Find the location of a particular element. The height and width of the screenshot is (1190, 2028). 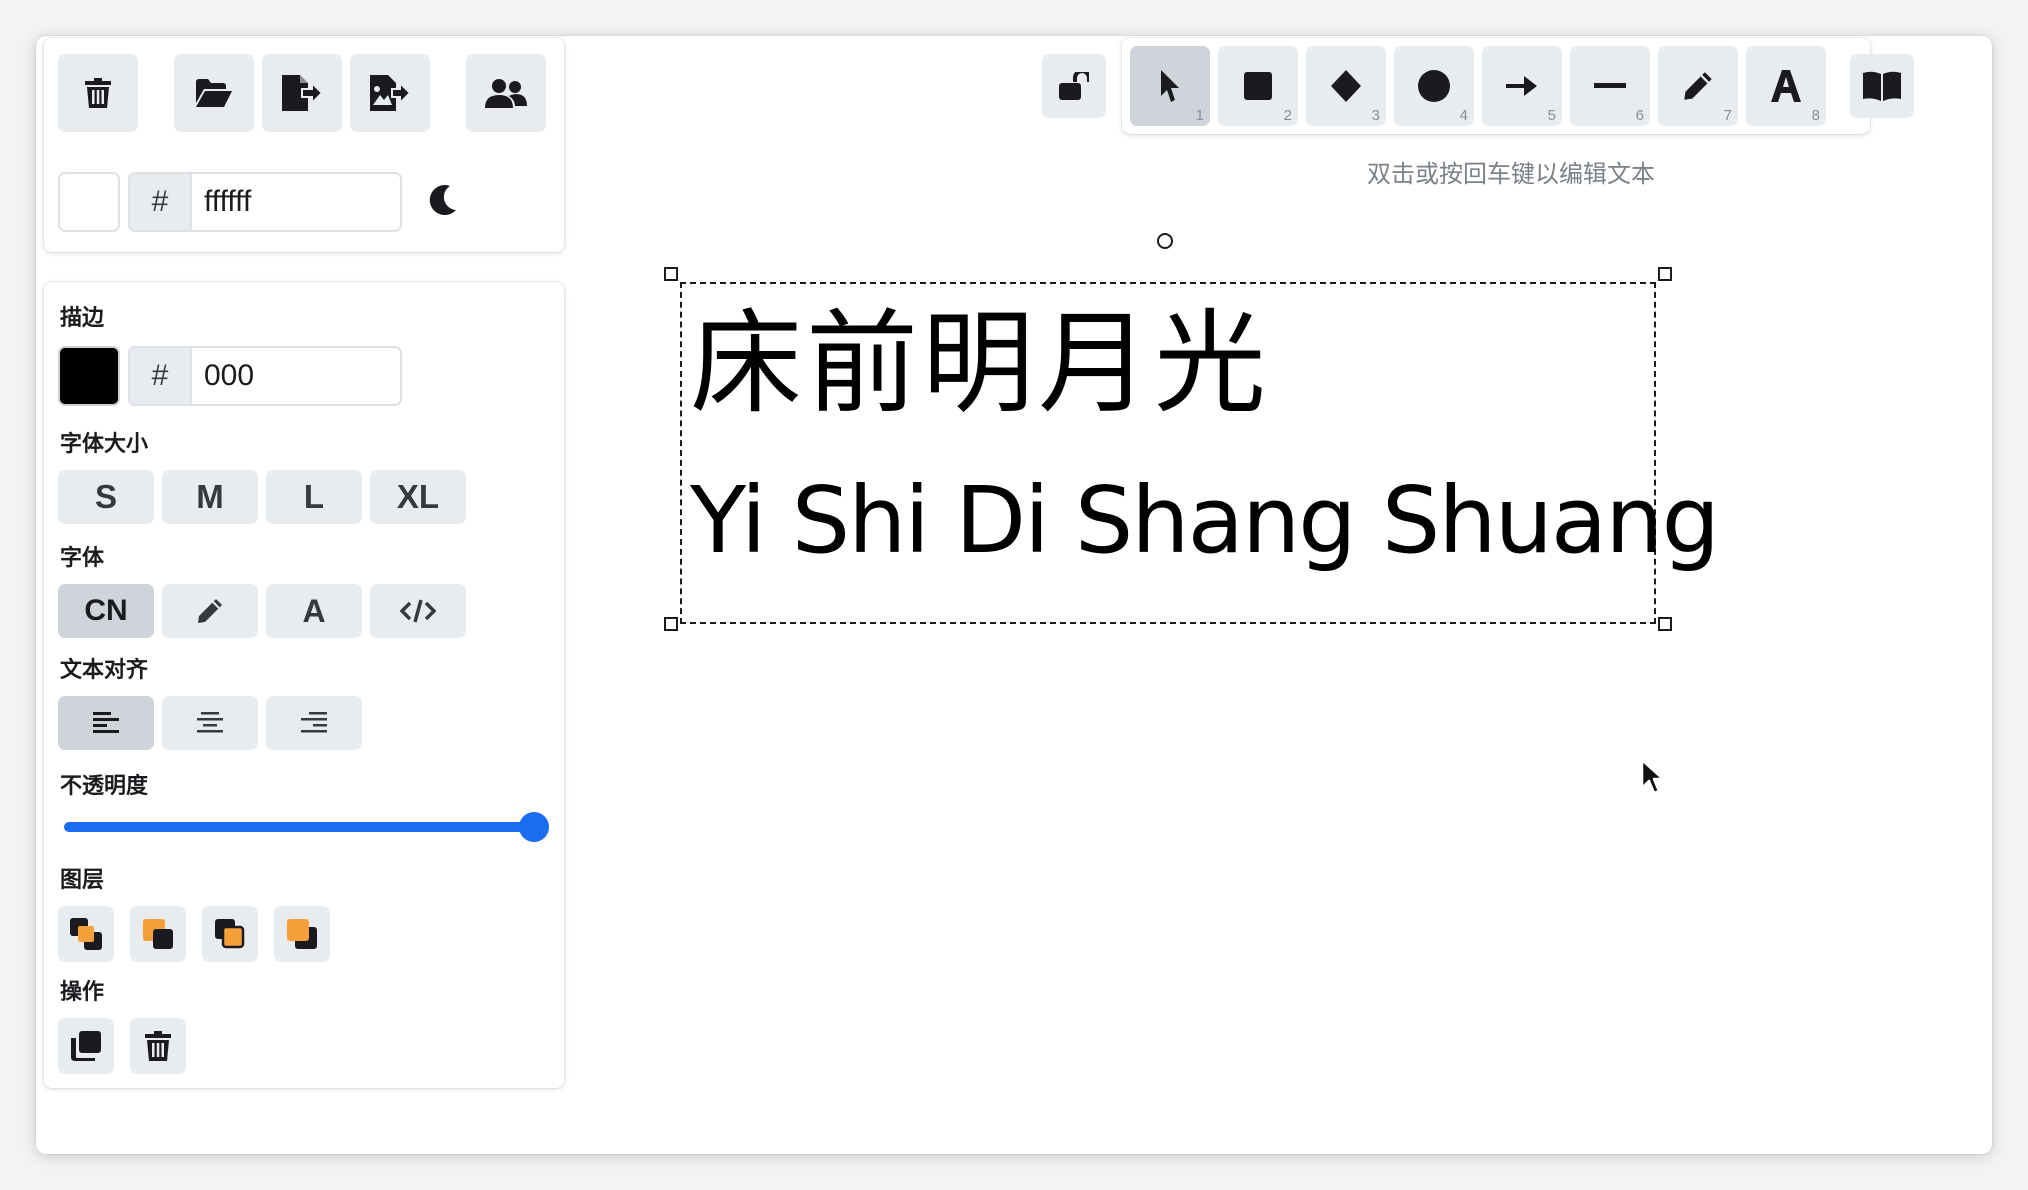

diamond-icon is located at coordinates (1346, 86).